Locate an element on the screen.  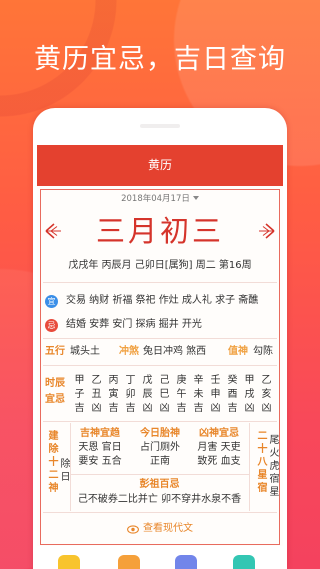
chongsha-value: 兔日冲鸡 煞西 is located at coordinates (175, 351).